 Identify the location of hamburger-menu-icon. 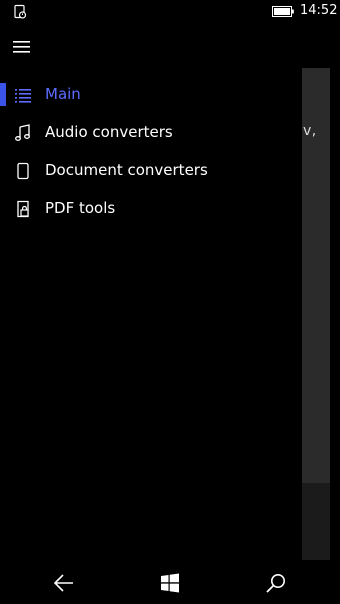
(23, 47).